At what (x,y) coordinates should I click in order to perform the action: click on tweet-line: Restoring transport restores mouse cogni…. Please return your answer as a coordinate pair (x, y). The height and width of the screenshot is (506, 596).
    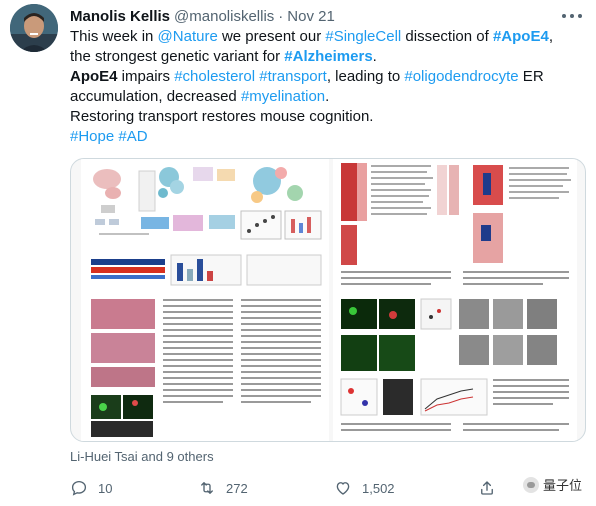
    Looking at the image, I should click on (328, 117).